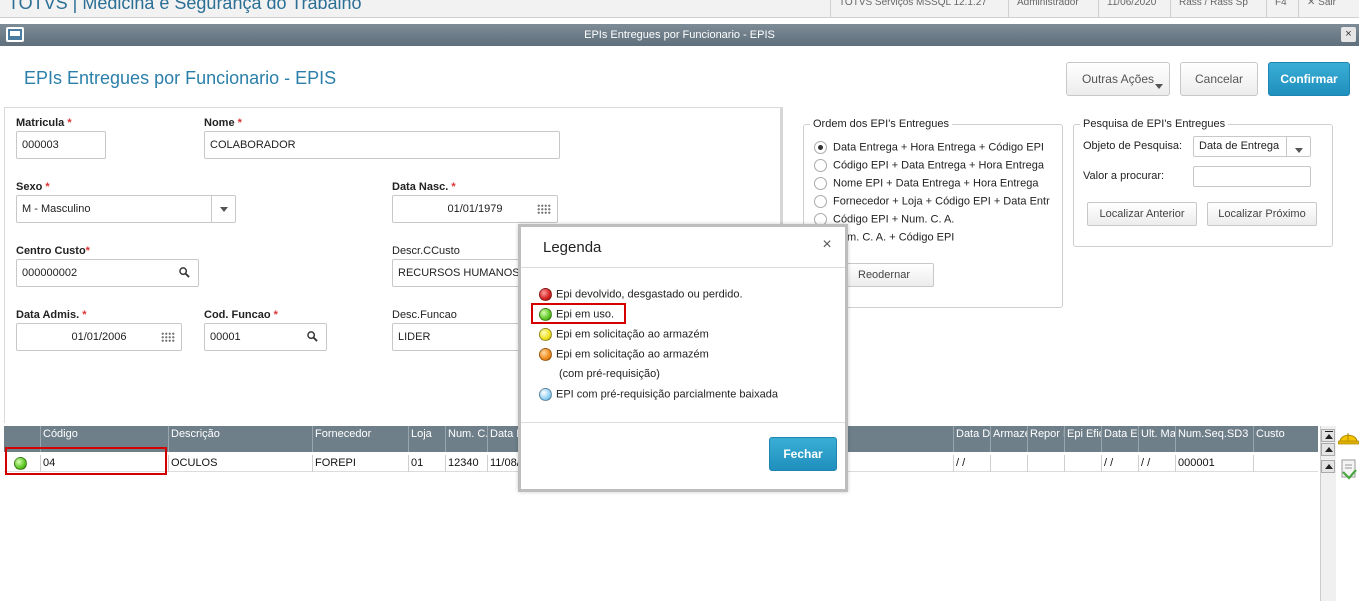  Describe the element at coordinates (360, 463) in the screenshot. I see `cell-fornecedor: FOREPI` at that location.